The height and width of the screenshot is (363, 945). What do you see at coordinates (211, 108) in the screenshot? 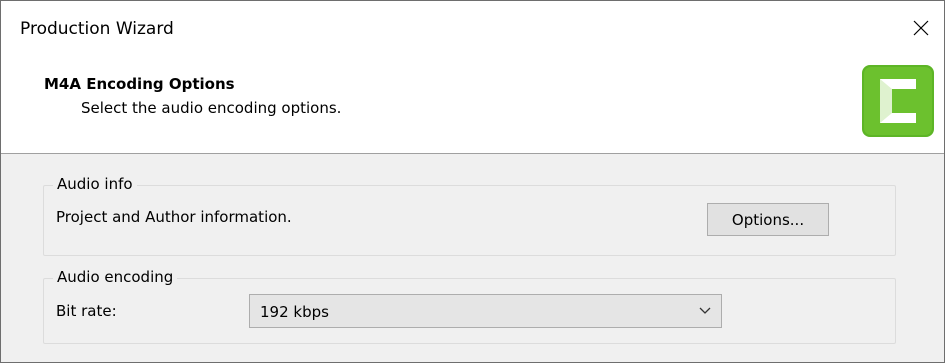
I see `page-subtitle: Select the audio encoding options.` at bounding box center [211, 108].